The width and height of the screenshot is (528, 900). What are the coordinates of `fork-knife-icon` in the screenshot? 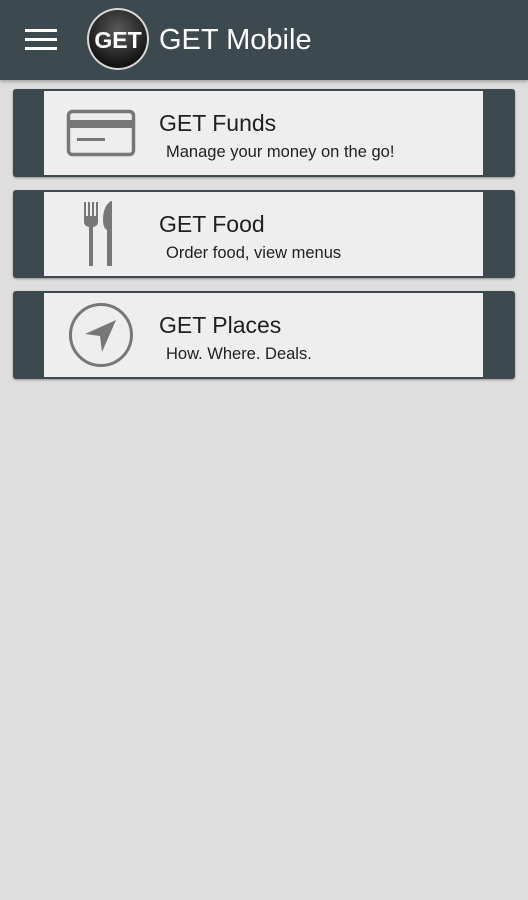 It's located at (101, 234).